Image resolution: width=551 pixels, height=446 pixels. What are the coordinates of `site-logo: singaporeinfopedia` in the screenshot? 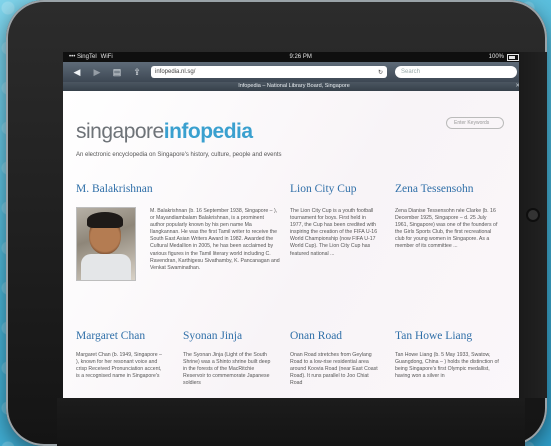 It's located at (164, 132).